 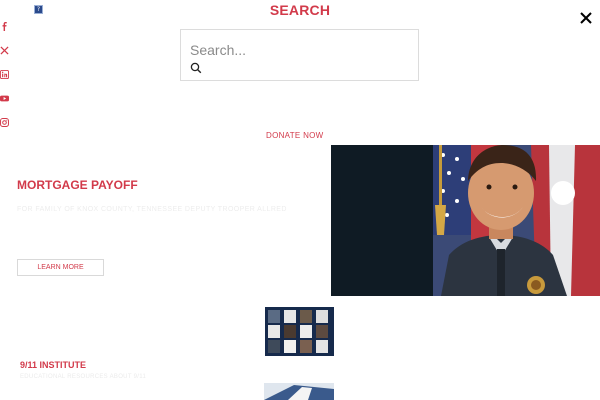 I want to click on linkedin-icon, so click(x=4, y=72).